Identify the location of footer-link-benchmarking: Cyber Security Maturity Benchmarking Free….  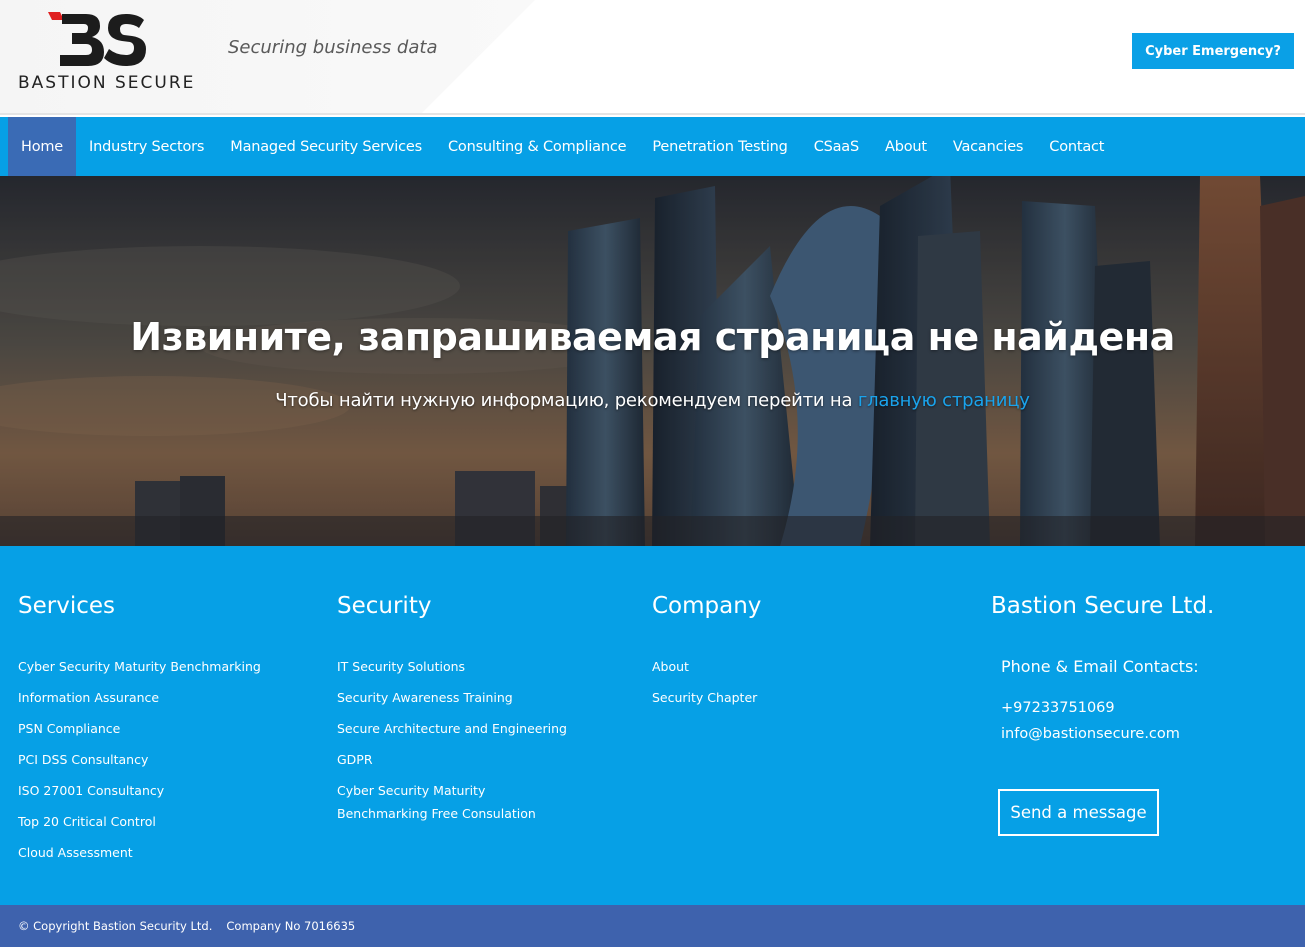
(452, 802).